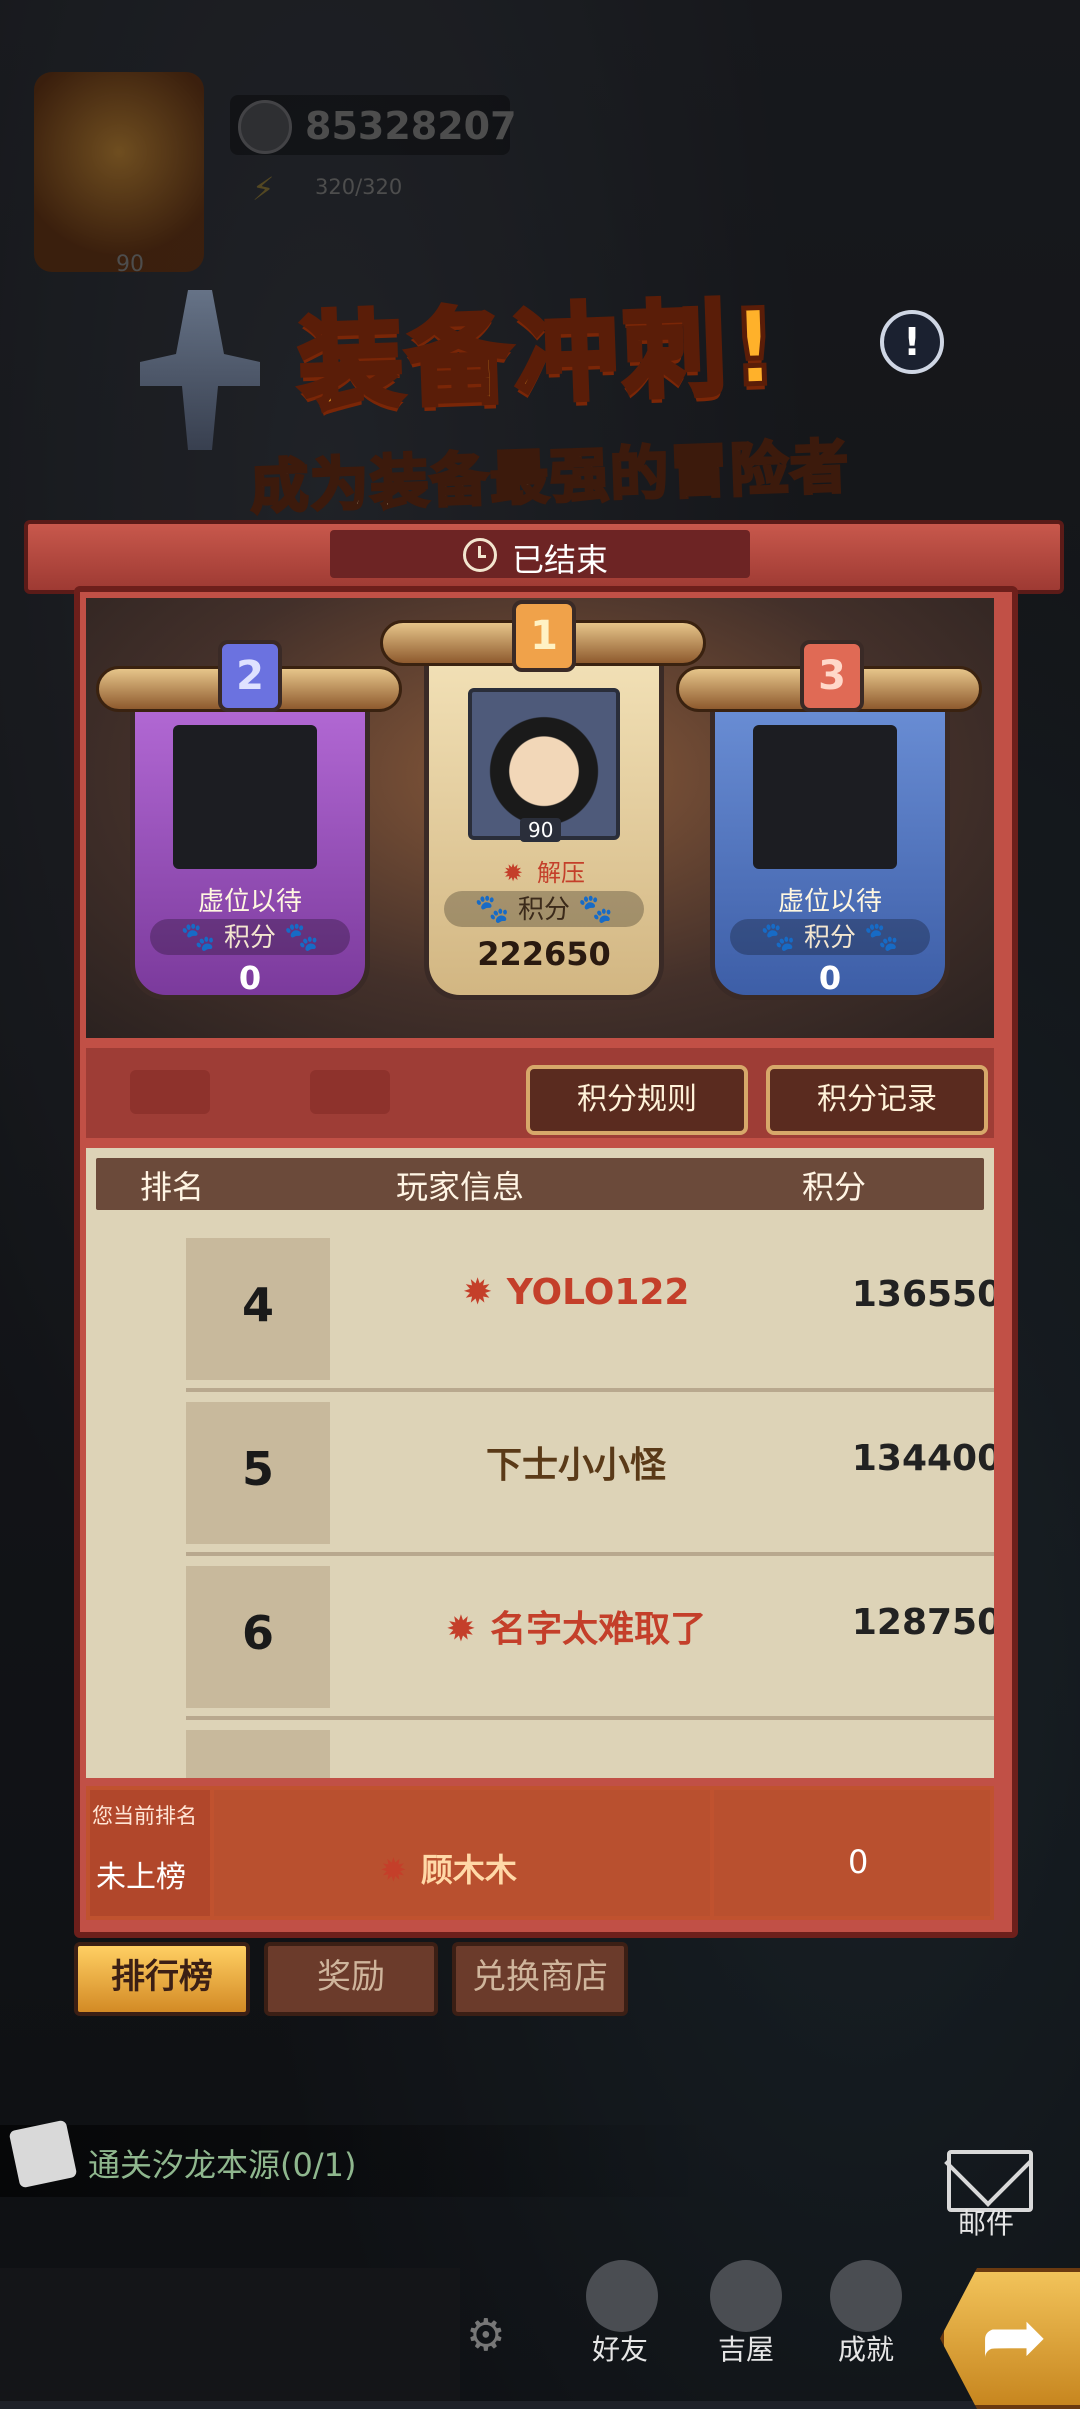 Image resolution: width=1080 pixels, height=2409 pixels. Describe the element at coordinates (590, 1754) in the screenshot. I see `table-row-partial` at that location.